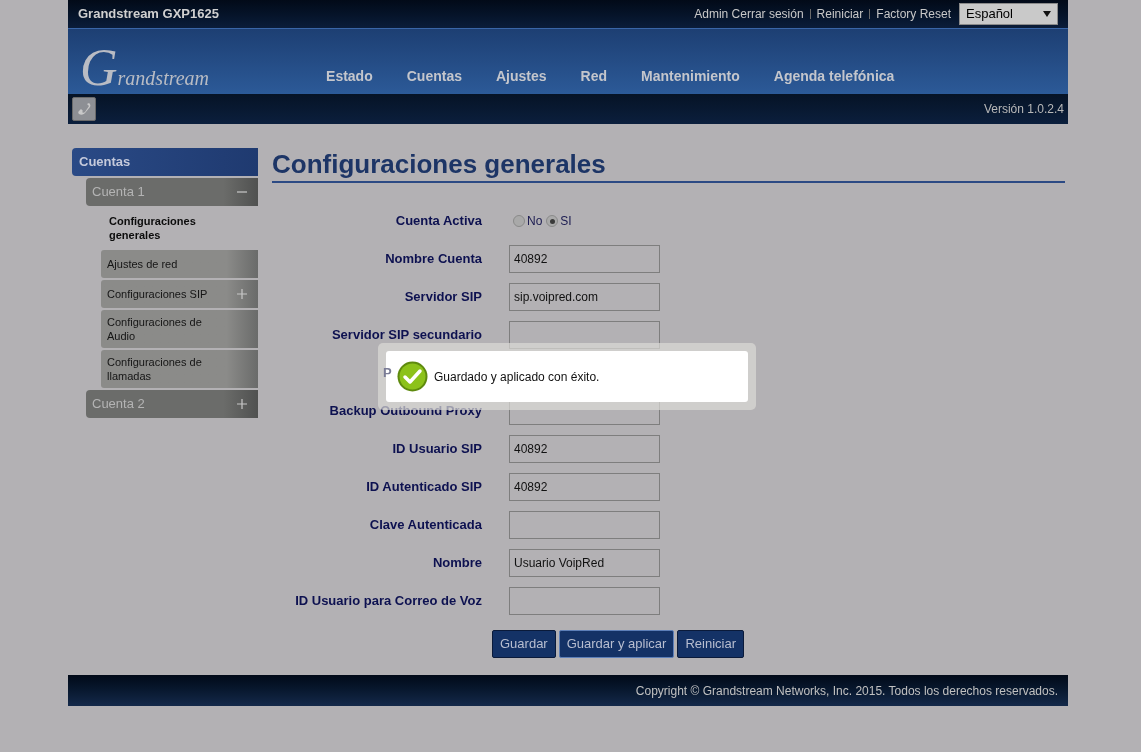 Image resolution: width=1141 pixels, height=752 pixels. I want to click on product-name: Grandstream GXP1625, so click(148, 14).